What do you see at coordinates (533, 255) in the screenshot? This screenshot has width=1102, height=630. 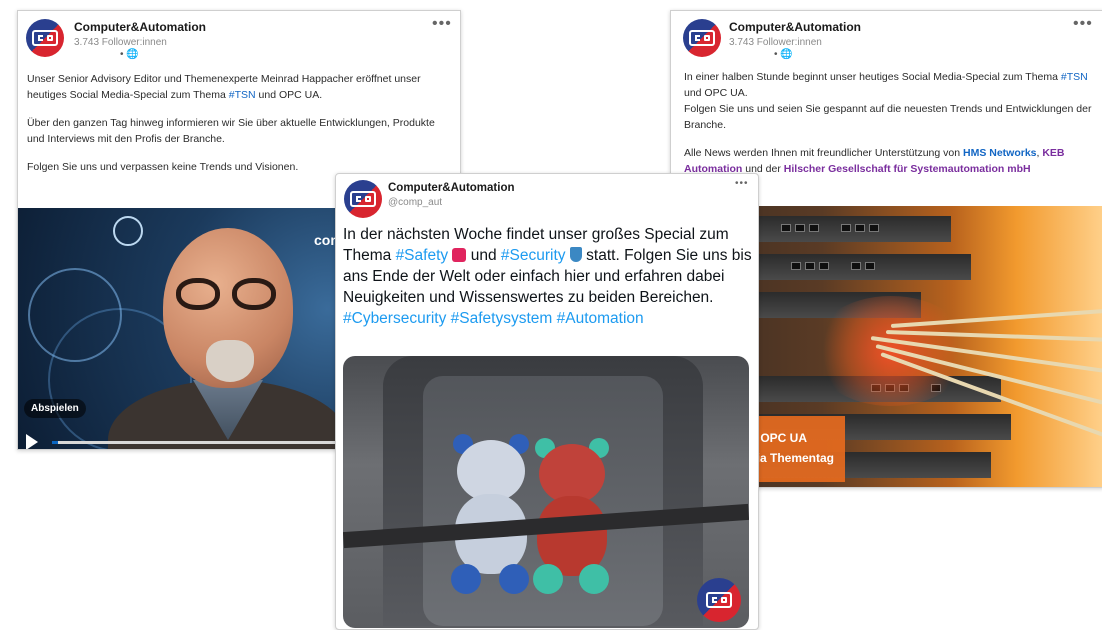 I see `hashtag-security: #Security` at bounding box center [533, 255].